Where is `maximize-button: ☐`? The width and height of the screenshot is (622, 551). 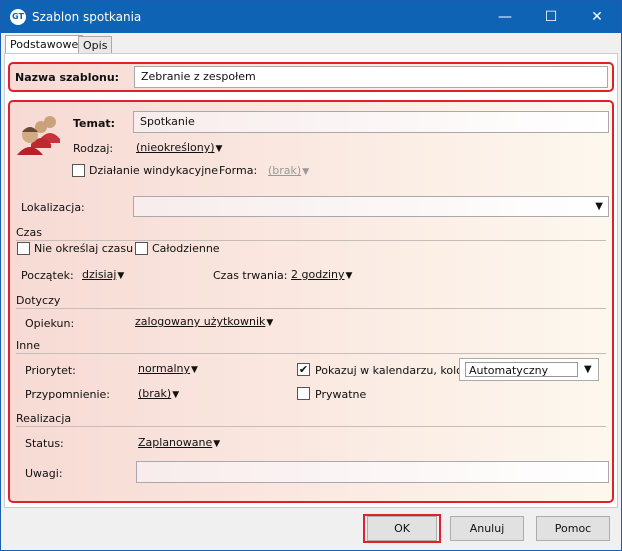
maximize-button: ☐ is located at coordinates (551, 17).